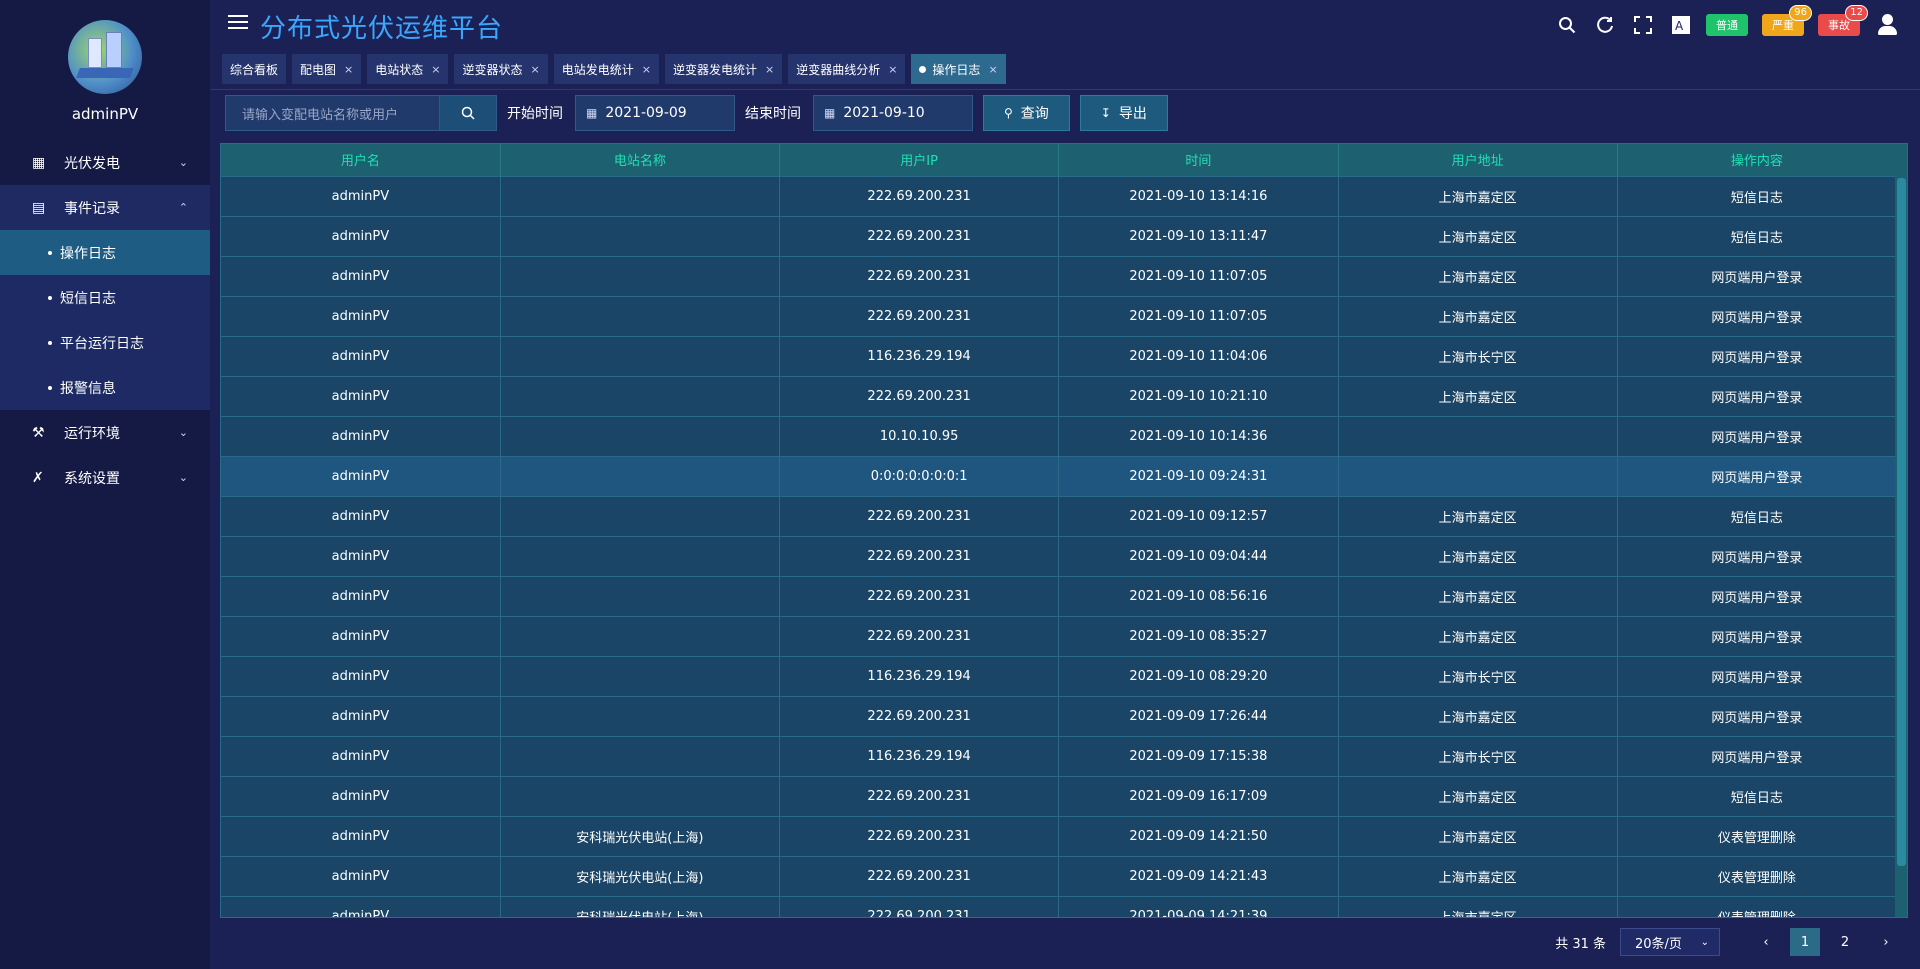 The height and width of the screenshot is (969, 1920). I want to click on table-cell: 116.236.29.194, so click(919, 675).